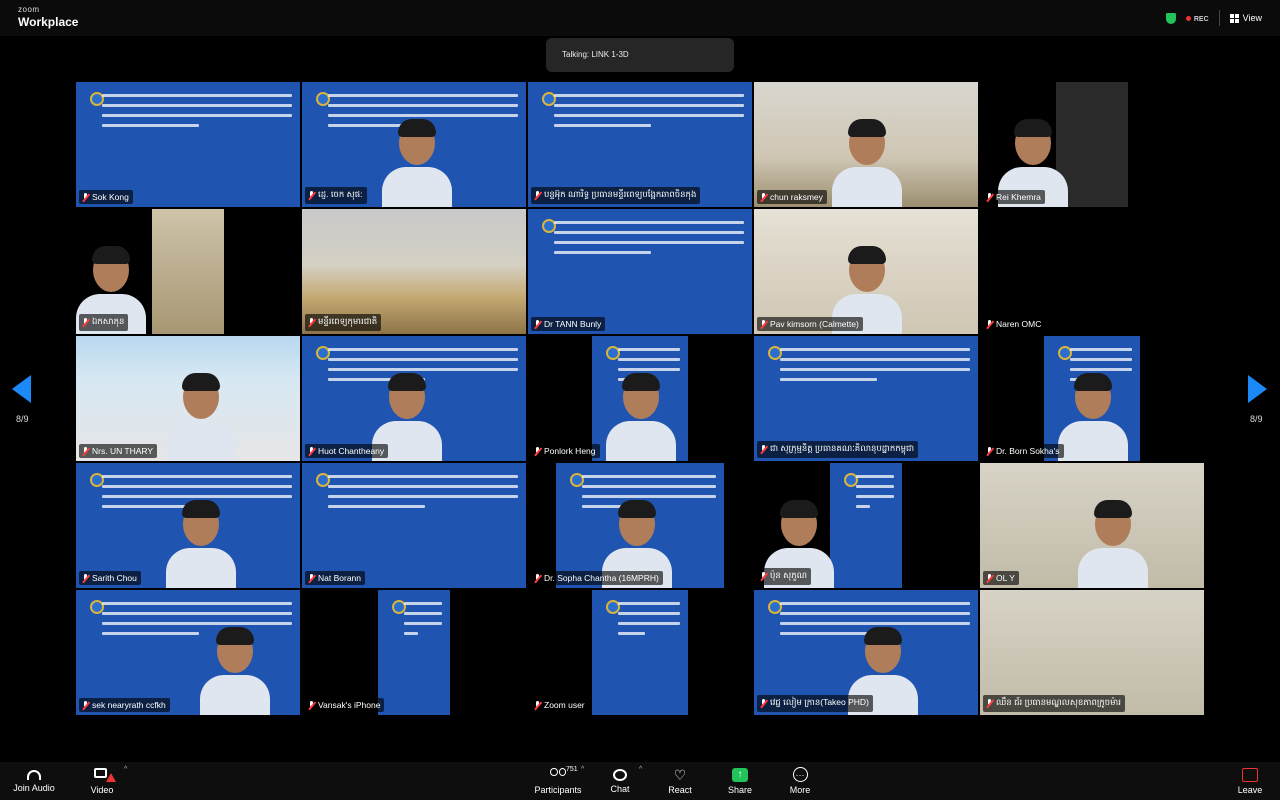  I want to click on participant-tile: Nat Borann, so click(414, 525).